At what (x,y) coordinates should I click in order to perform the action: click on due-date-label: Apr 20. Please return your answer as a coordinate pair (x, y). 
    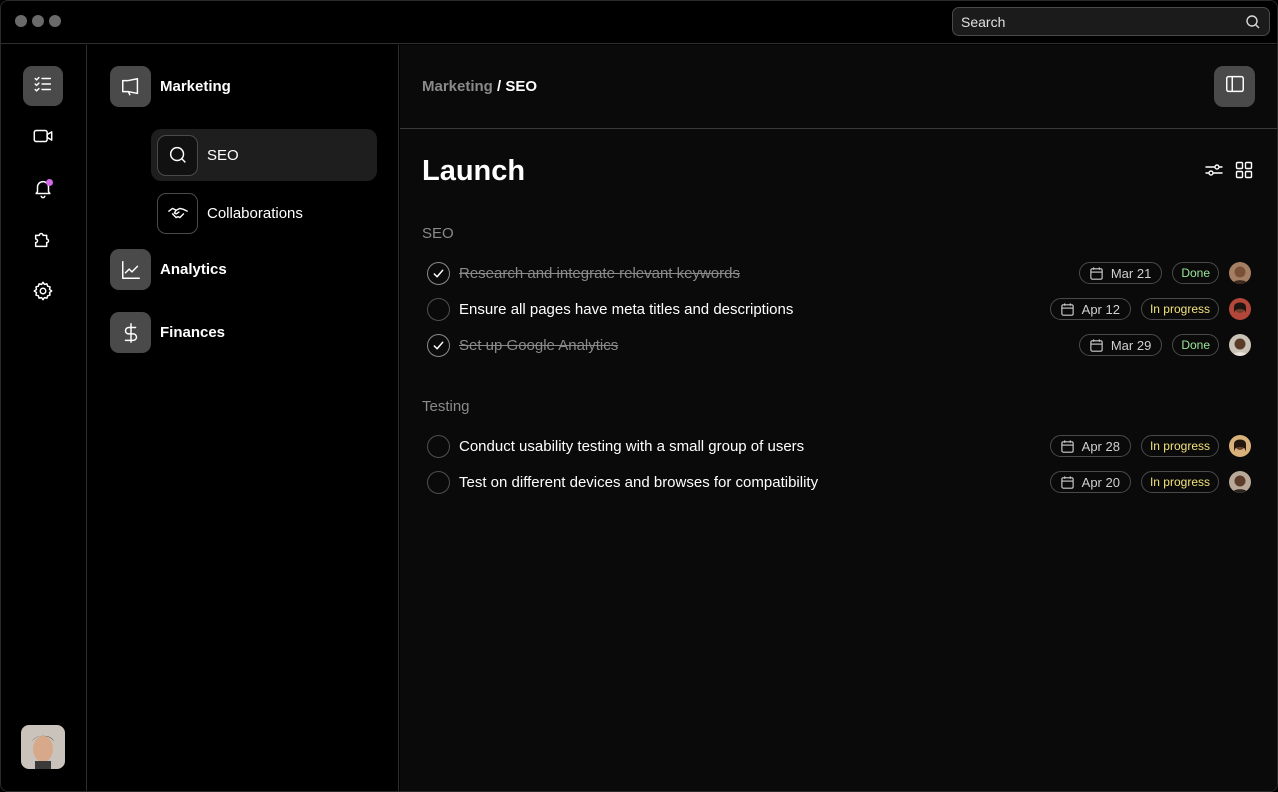
    Looking at the image, I should click on (1100, 482).